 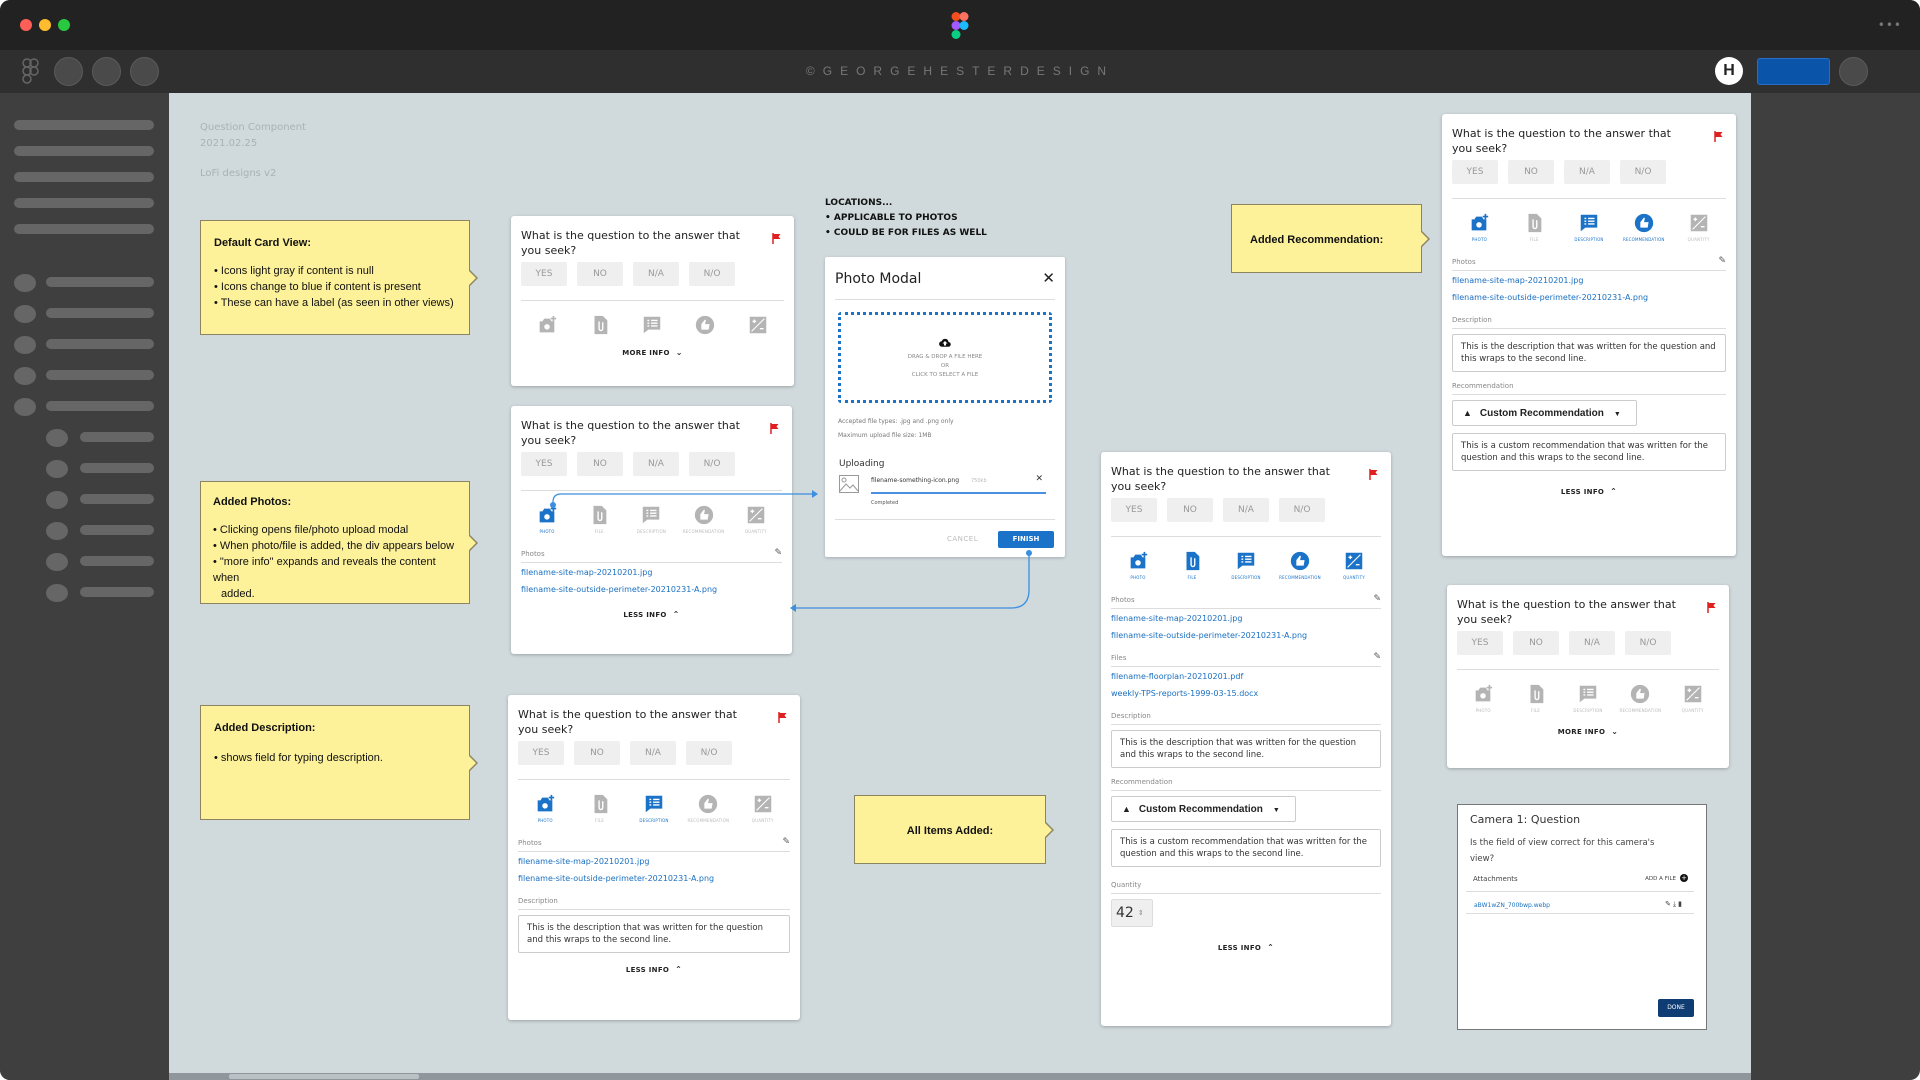 What do you see at coordinates (652, 325) in the screenshot?
I see `description-button` at bounding box center [652, 325].